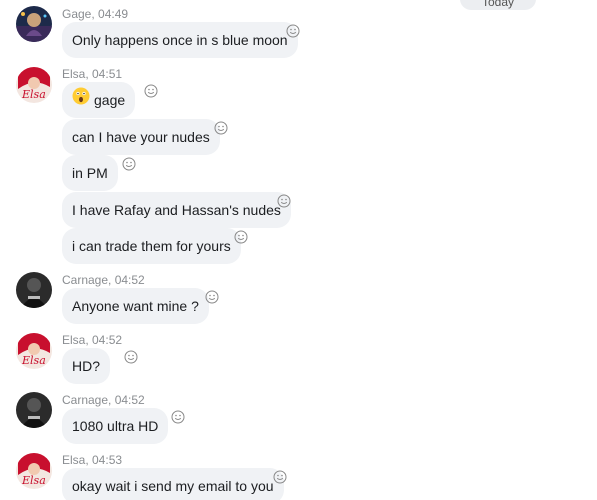 This screenshot has width=597, height=500. What do you see at coordinates (92, 340) in the screenshot?
I see `message-meta: Elsa, 04:52` at bounding box center [92, 340].